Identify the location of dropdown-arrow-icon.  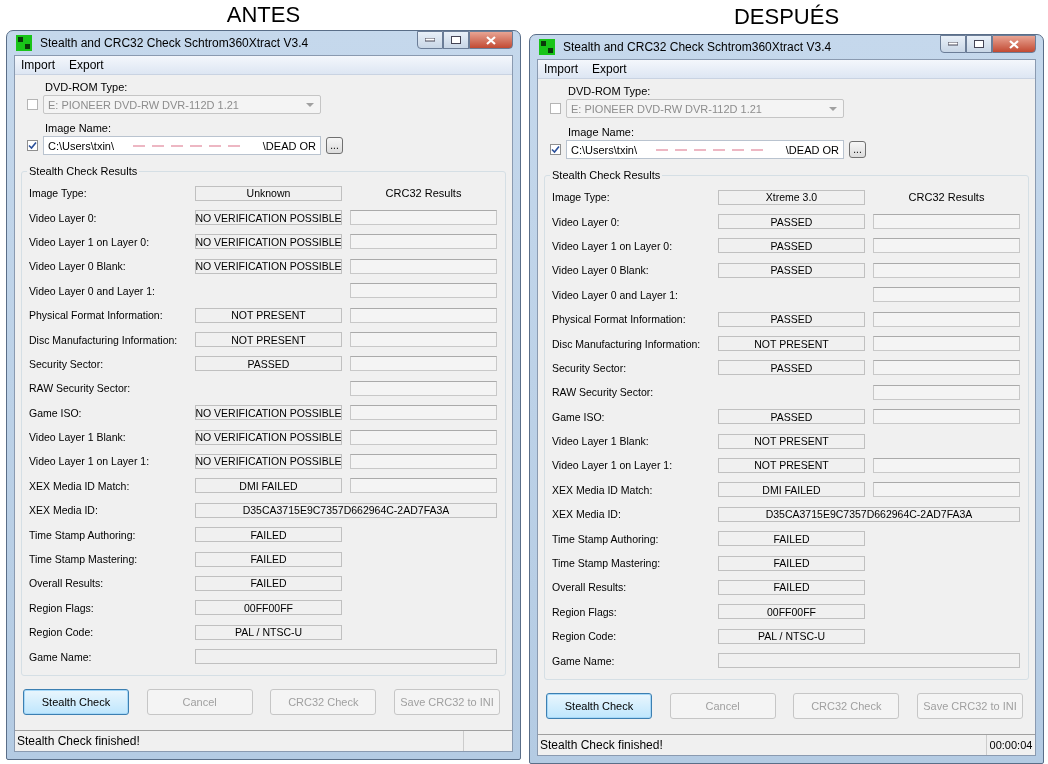
(310, 104).